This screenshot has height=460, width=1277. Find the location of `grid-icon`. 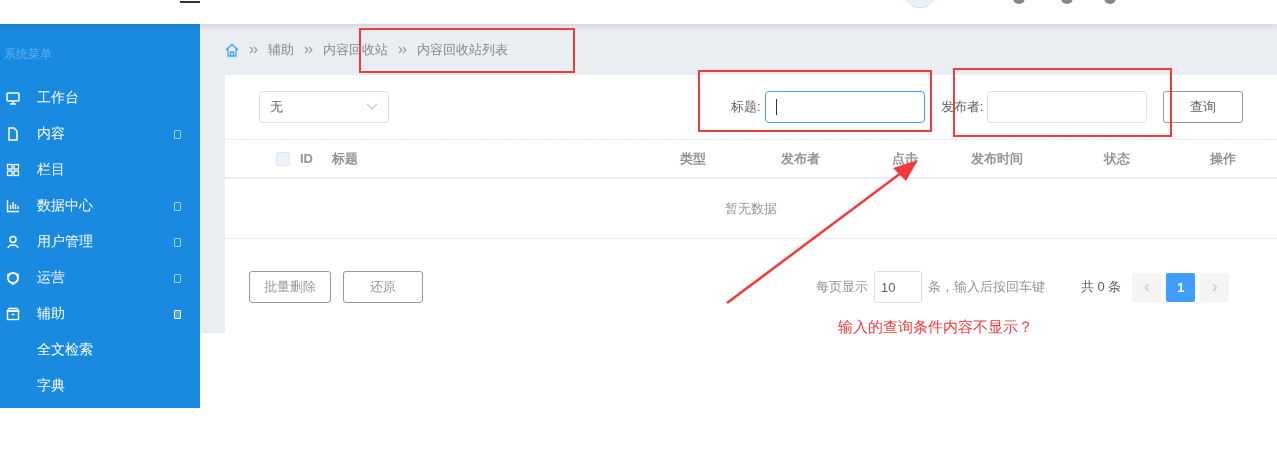

grid-icon is located at coordinates (13, 170).